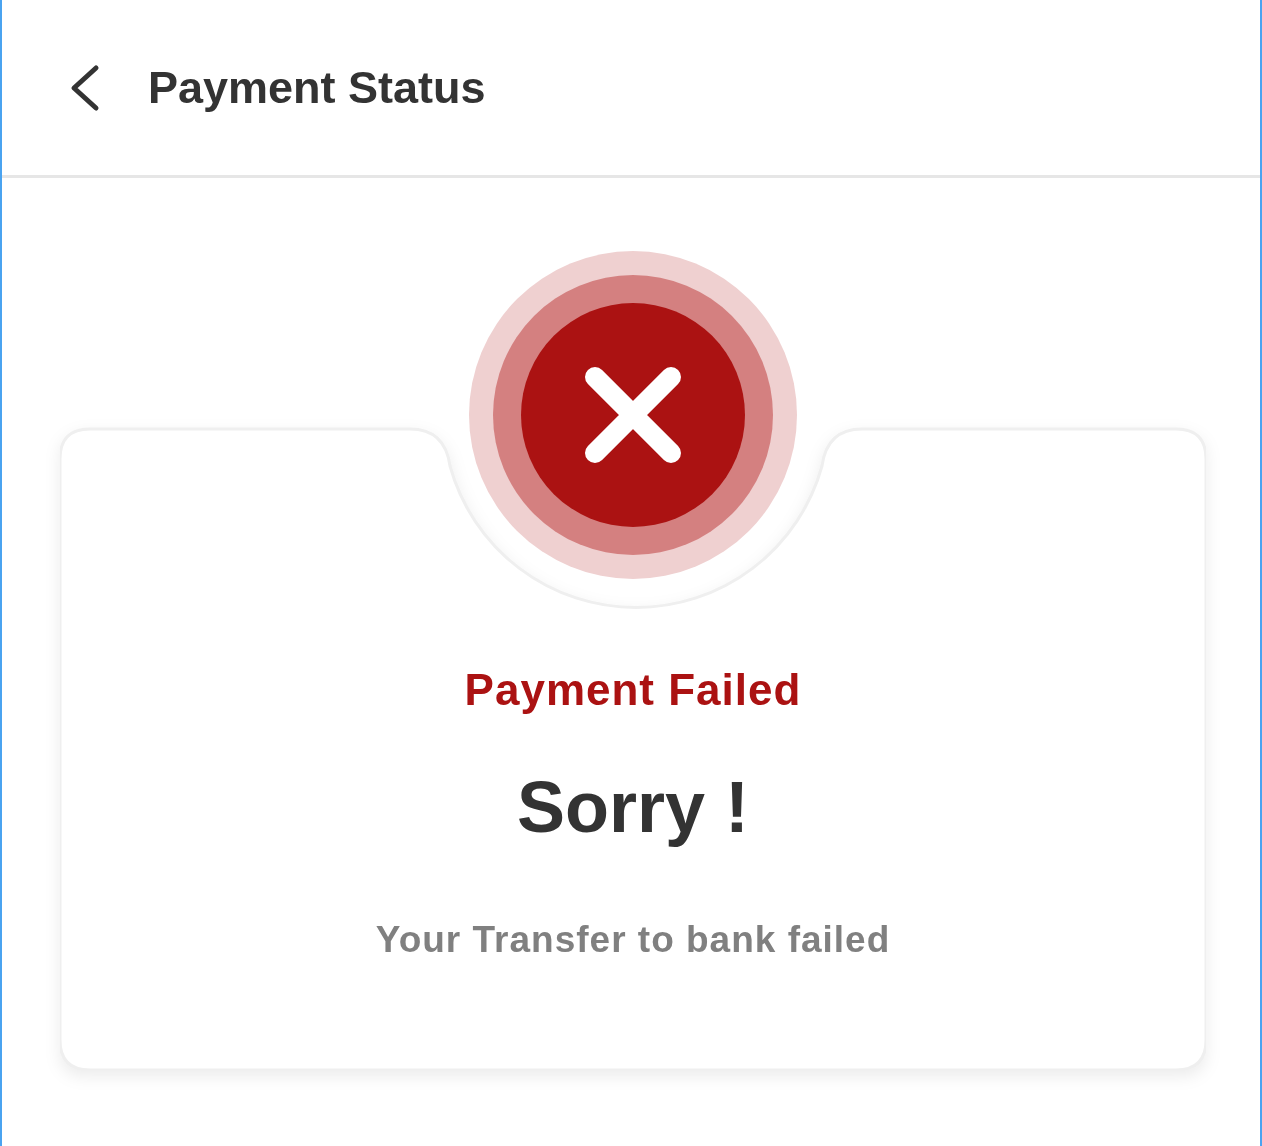  Describe the element at coordinates (633, 690) in the screenshot. I see `status-title: Payment Failed` at that location.